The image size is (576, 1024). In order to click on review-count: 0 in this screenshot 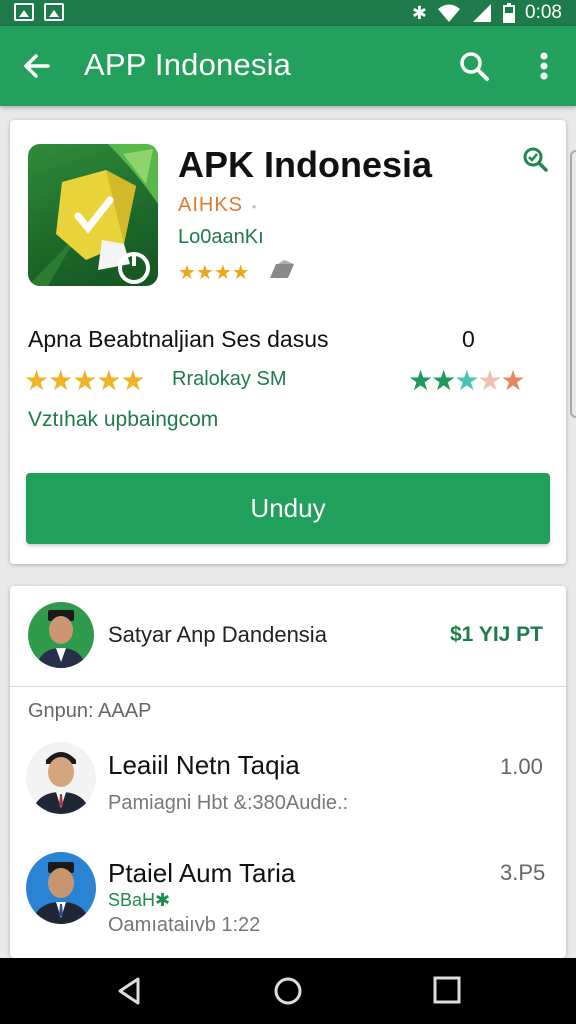, I will do `click(468, 339)`.